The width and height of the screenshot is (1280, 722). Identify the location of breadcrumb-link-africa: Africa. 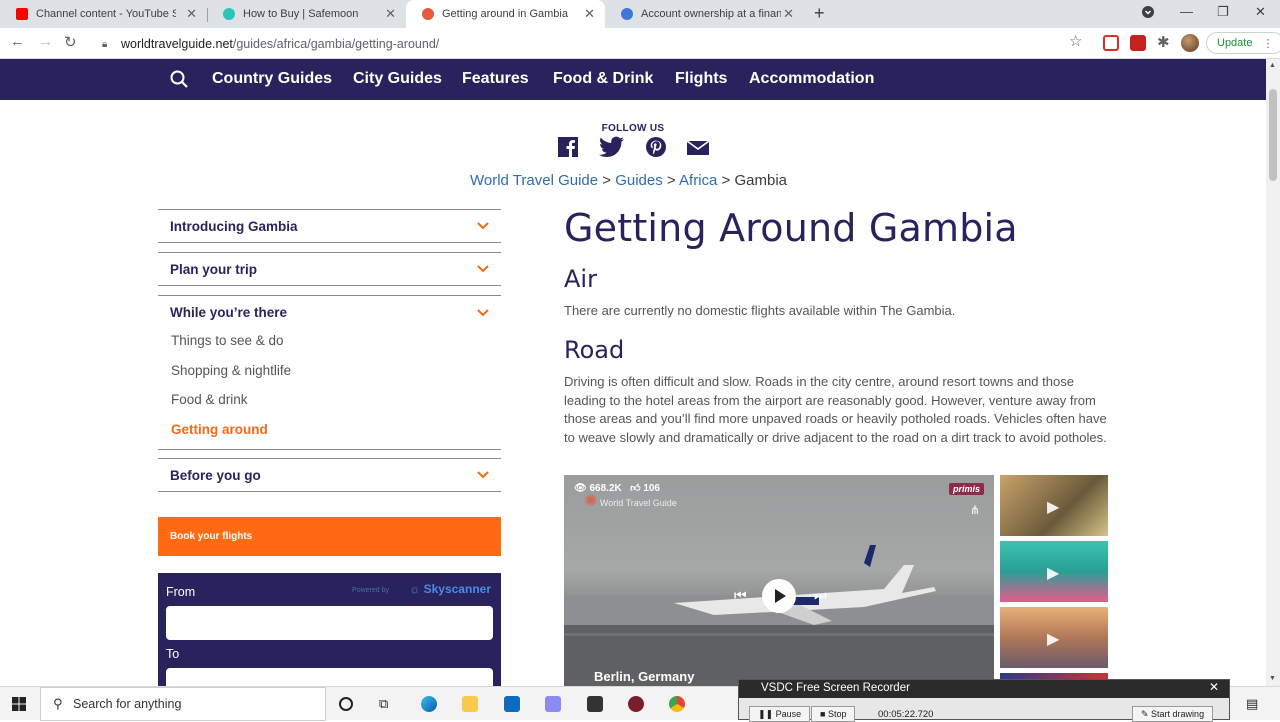
(698, 180).